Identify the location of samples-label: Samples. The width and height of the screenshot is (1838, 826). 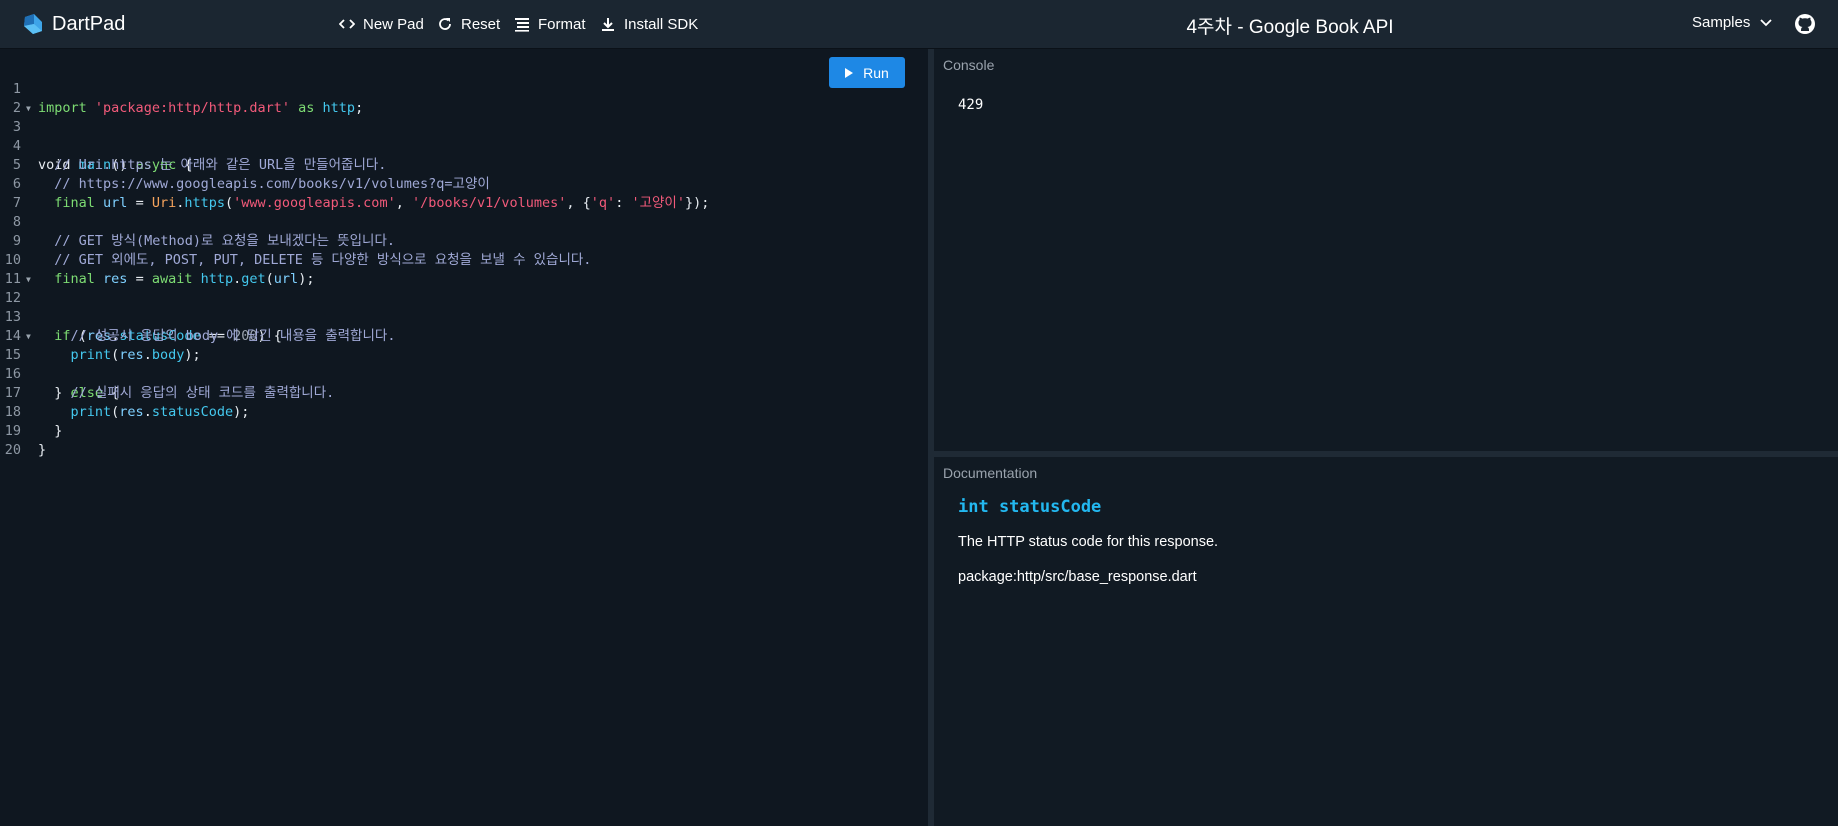
(1721, 22).